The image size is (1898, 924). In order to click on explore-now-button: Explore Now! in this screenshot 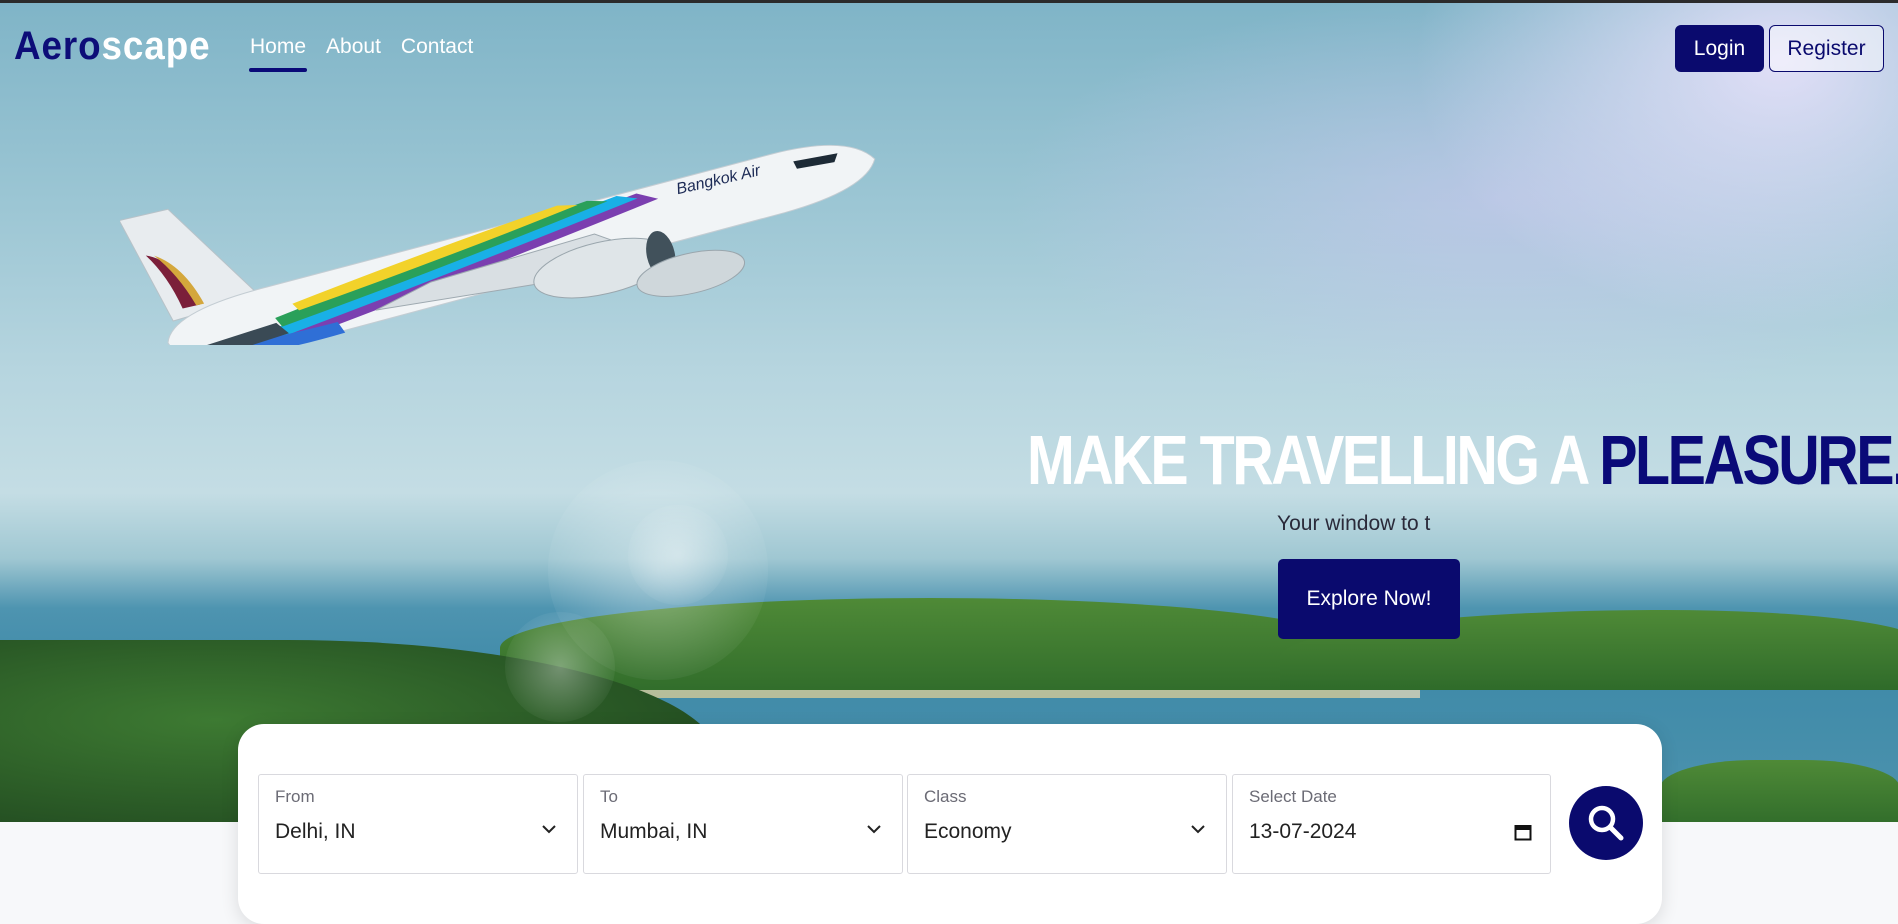, I will do `click(1369, 599)`.